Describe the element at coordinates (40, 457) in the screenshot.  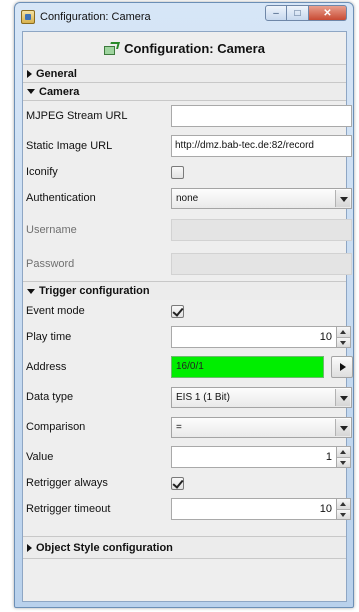
I see `value-label: Value` at that location.